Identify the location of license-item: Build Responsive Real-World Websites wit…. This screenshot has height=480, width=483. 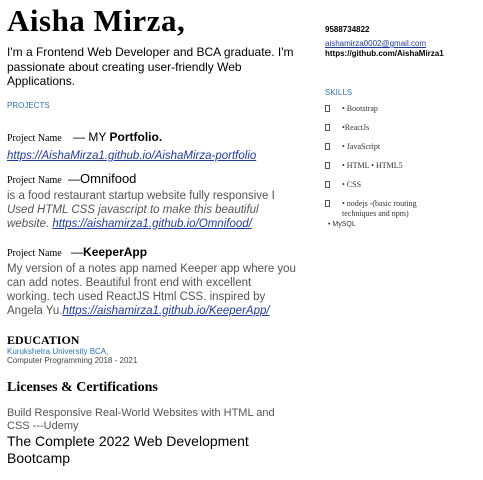
(141, 419).